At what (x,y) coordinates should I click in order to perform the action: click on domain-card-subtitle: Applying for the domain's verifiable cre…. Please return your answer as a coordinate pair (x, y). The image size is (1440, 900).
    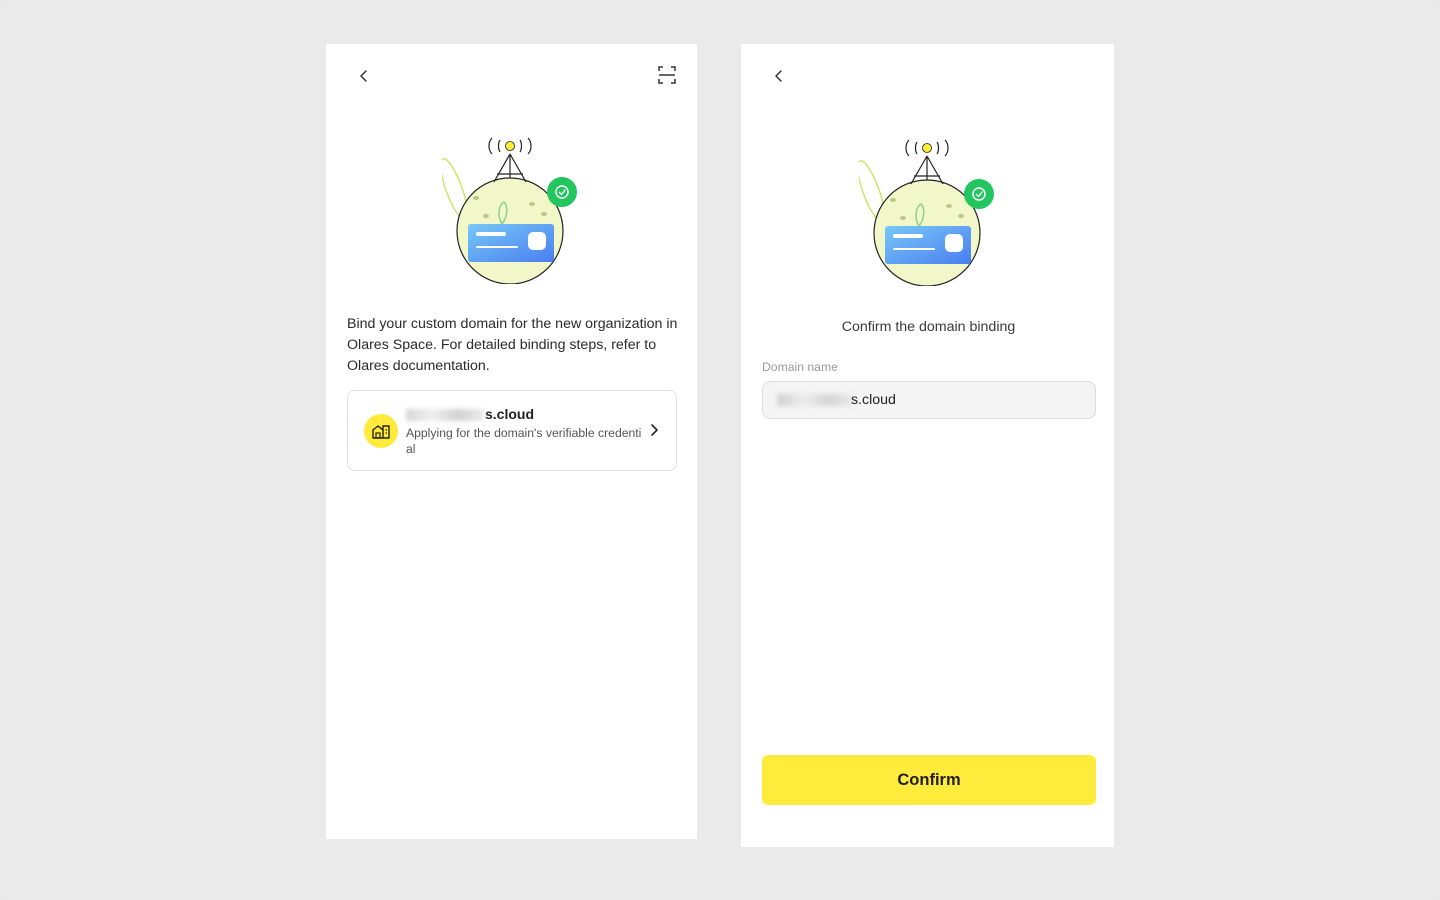
    Looking at the image, I should click on (524, 441).